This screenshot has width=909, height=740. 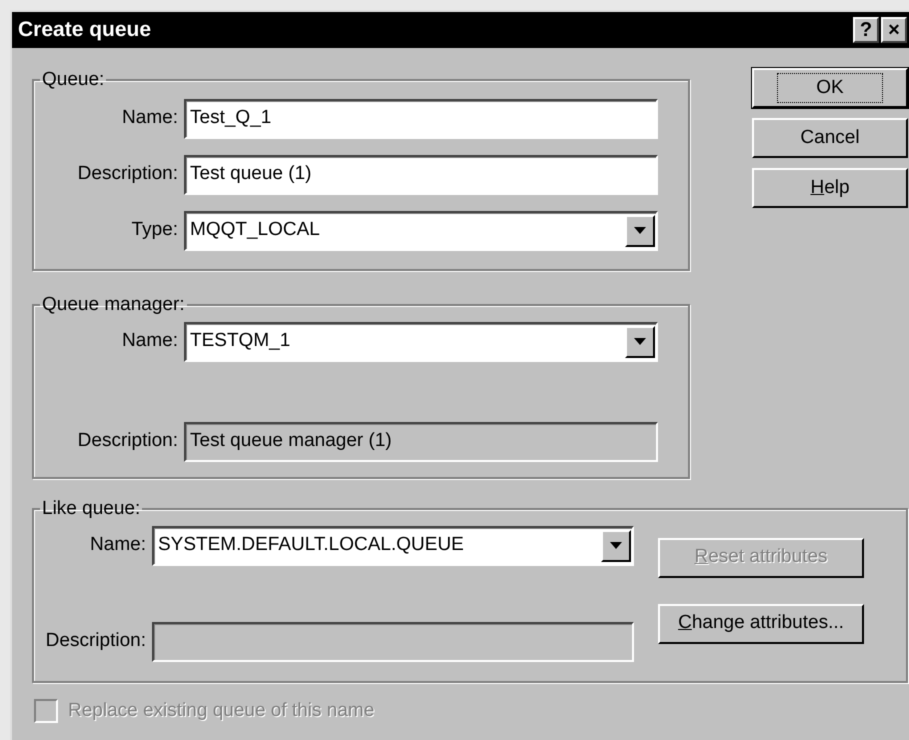 What do you see at coordinates (421, 118) in the screenshot?
I see `text-field: Test_Q_1` at bounding box center [421, 118].